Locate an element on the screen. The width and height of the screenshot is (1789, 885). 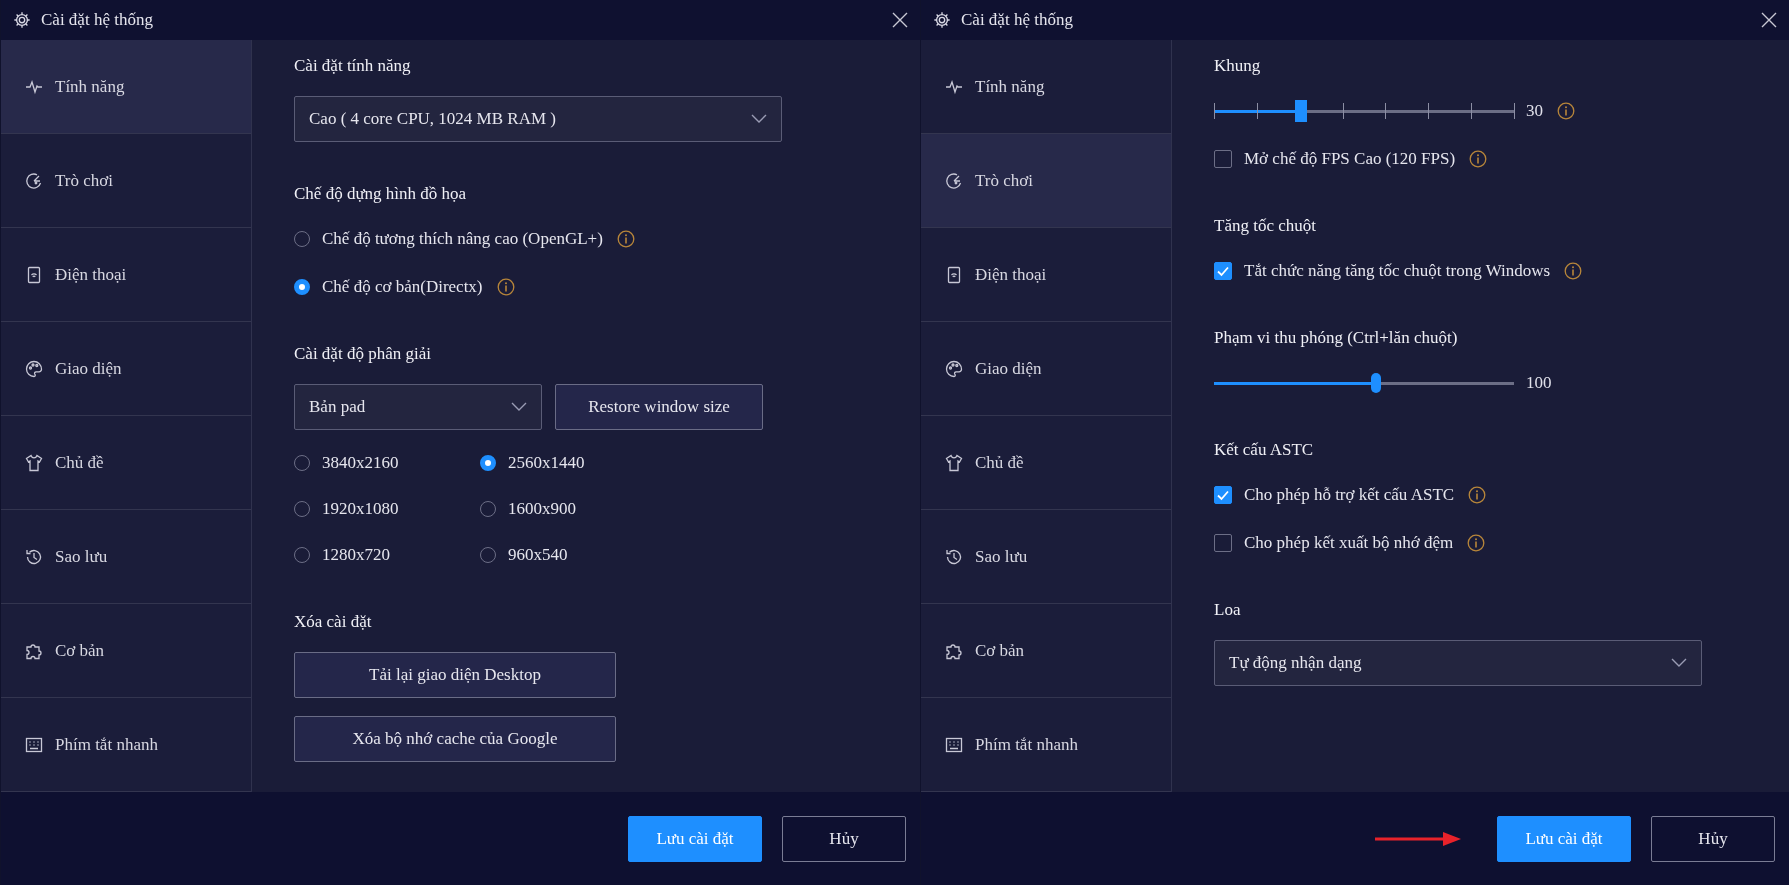
dropdown: Bản pad is located at coordinates (418, 407).